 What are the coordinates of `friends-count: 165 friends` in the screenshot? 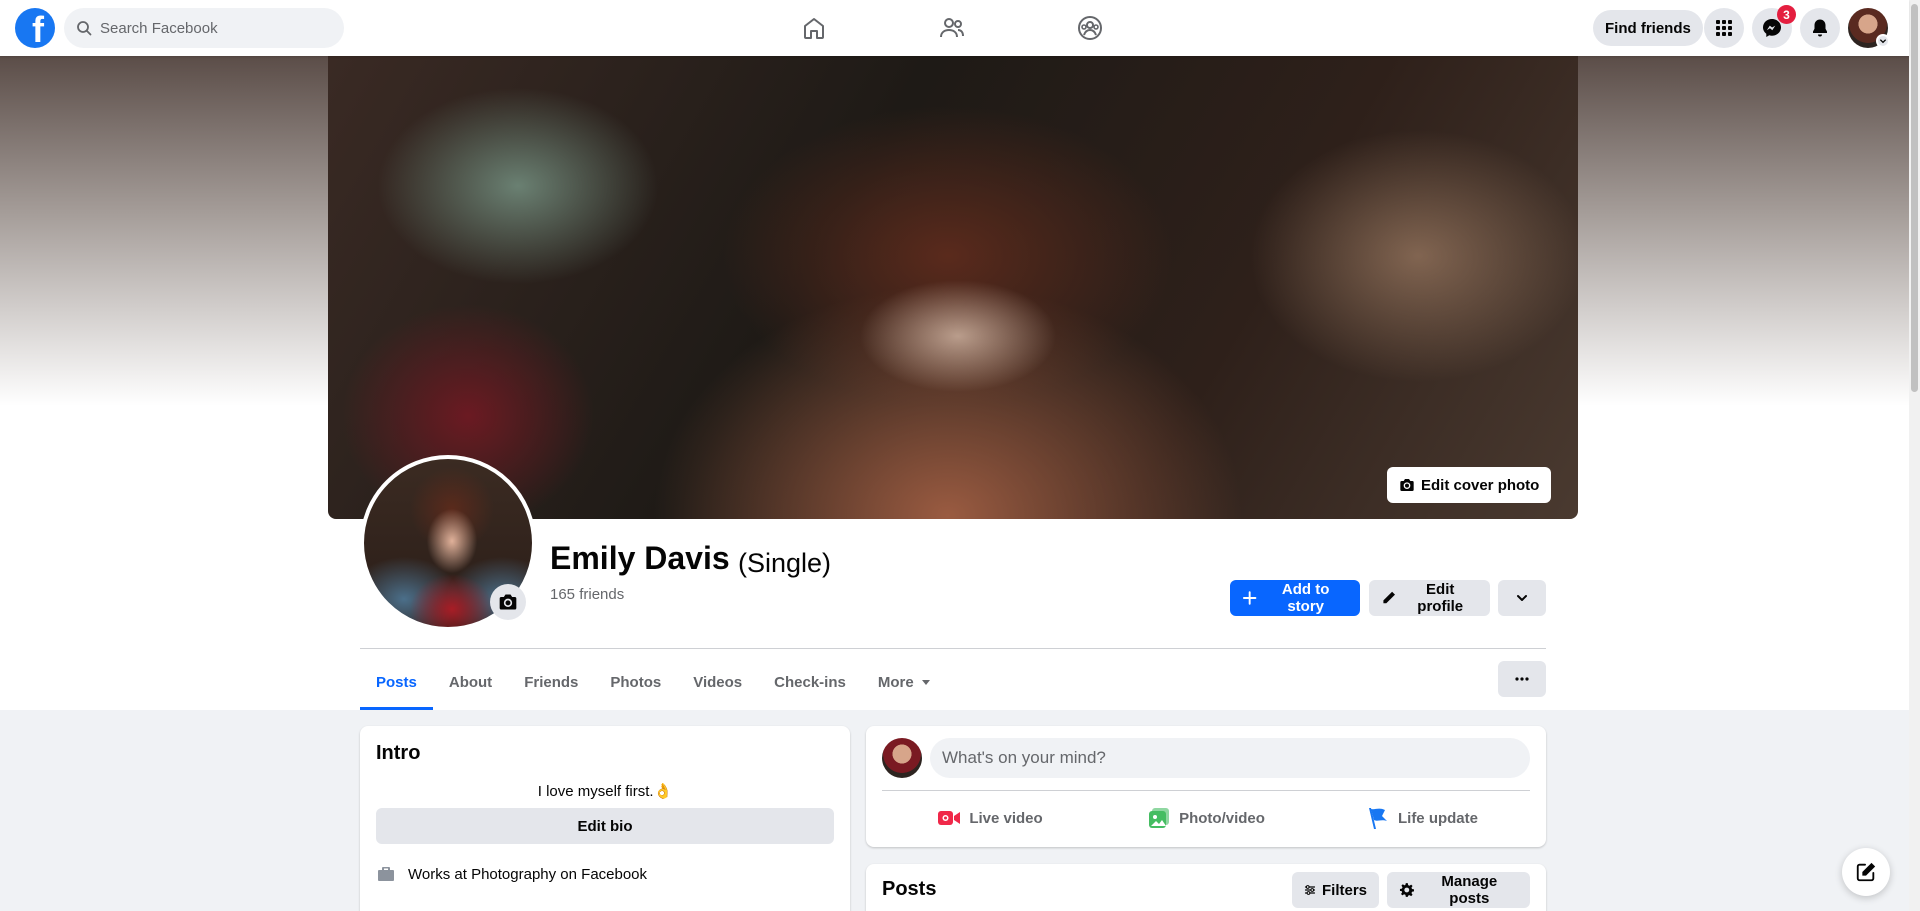 It's located at (587, 594).